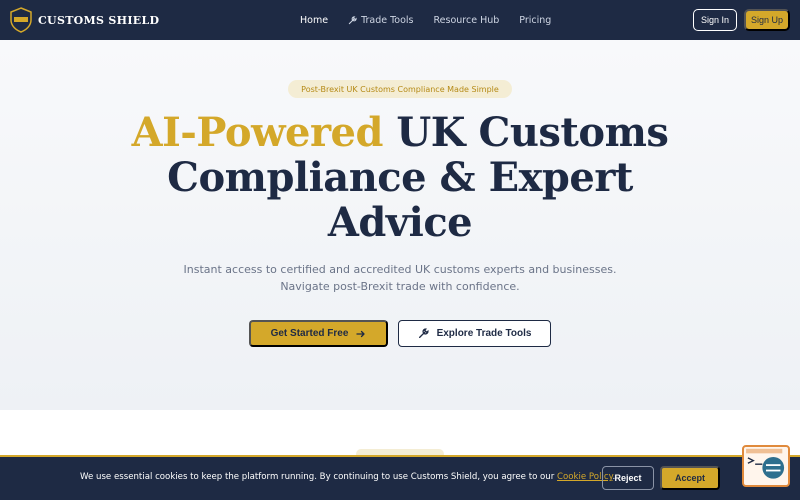 The height and width of the screenshot is (500, 800). Describe the element at coordinates (257, 132) in the screenshot. I see `headline-accent: AI-Powered` at that location.